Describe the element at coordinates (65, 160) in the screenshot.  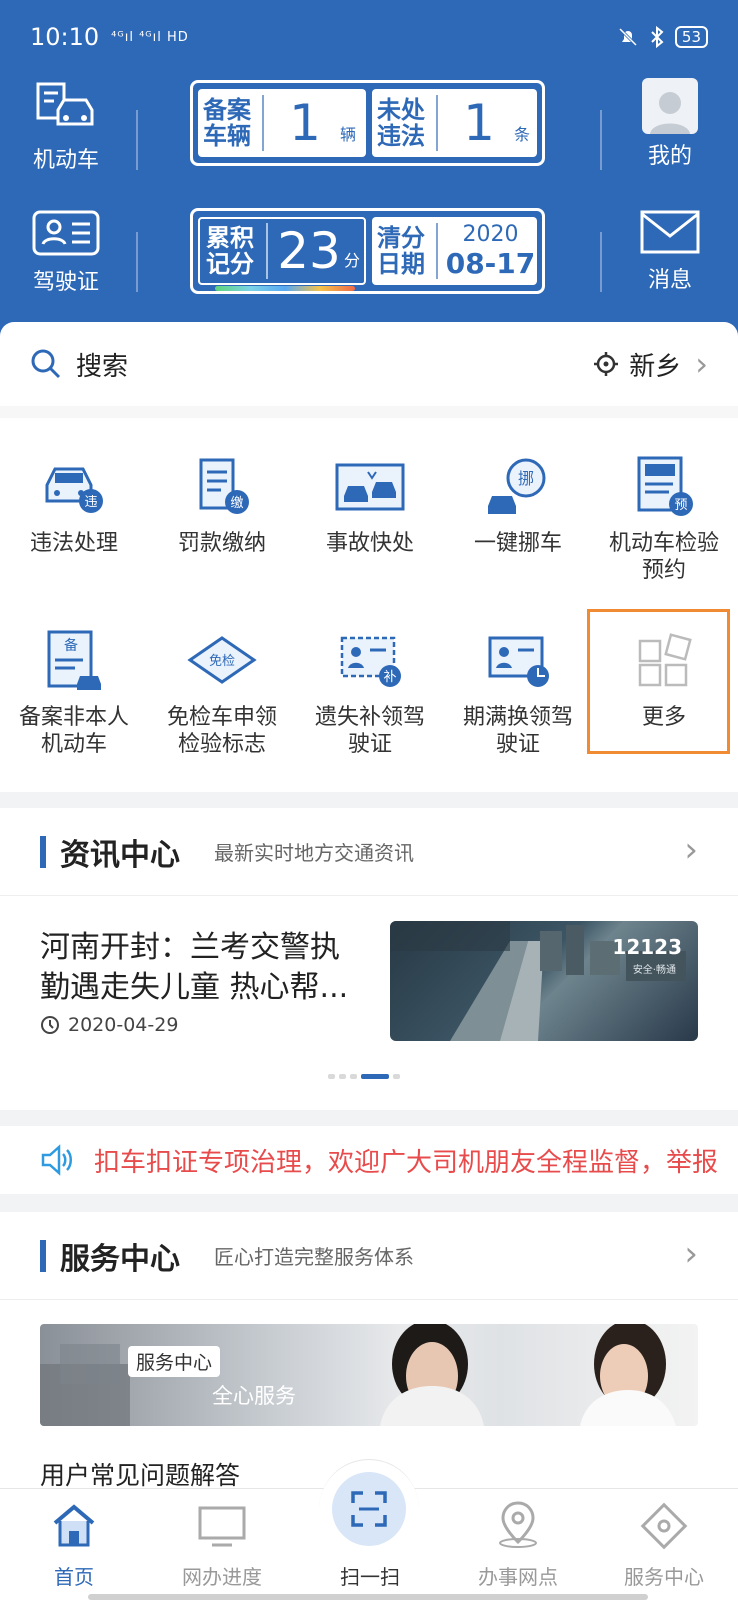
I see `motor-vehicle-label: 机动车` at that location.